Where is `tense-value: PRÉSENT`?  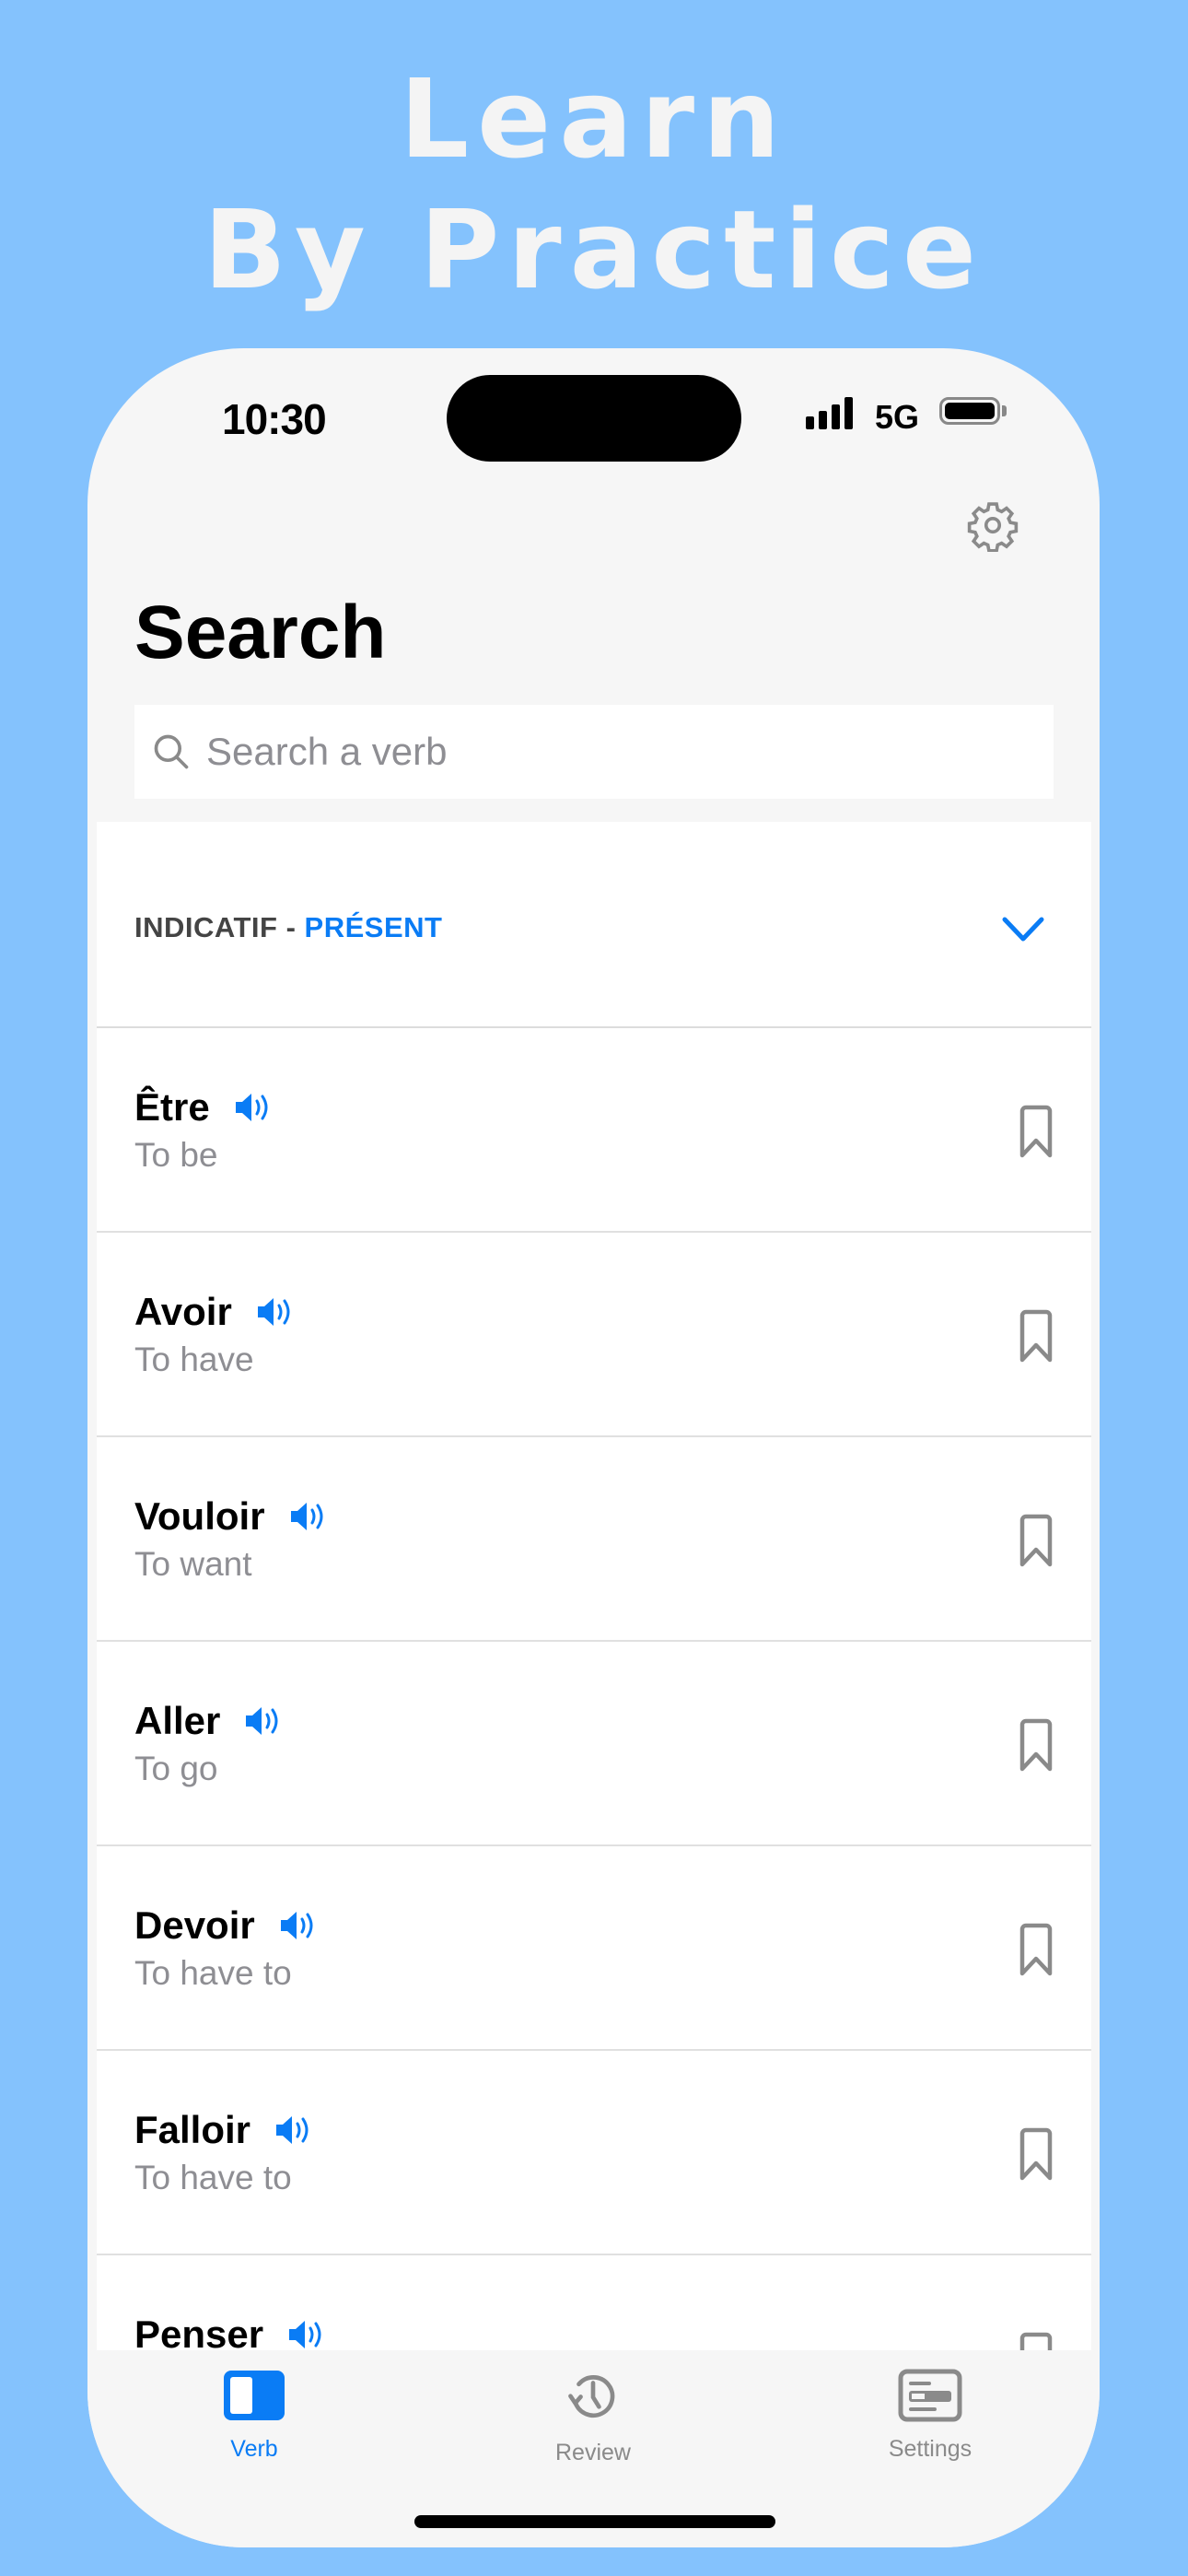 tense-value: PRÉSENT is located at coordinates (373, 927).